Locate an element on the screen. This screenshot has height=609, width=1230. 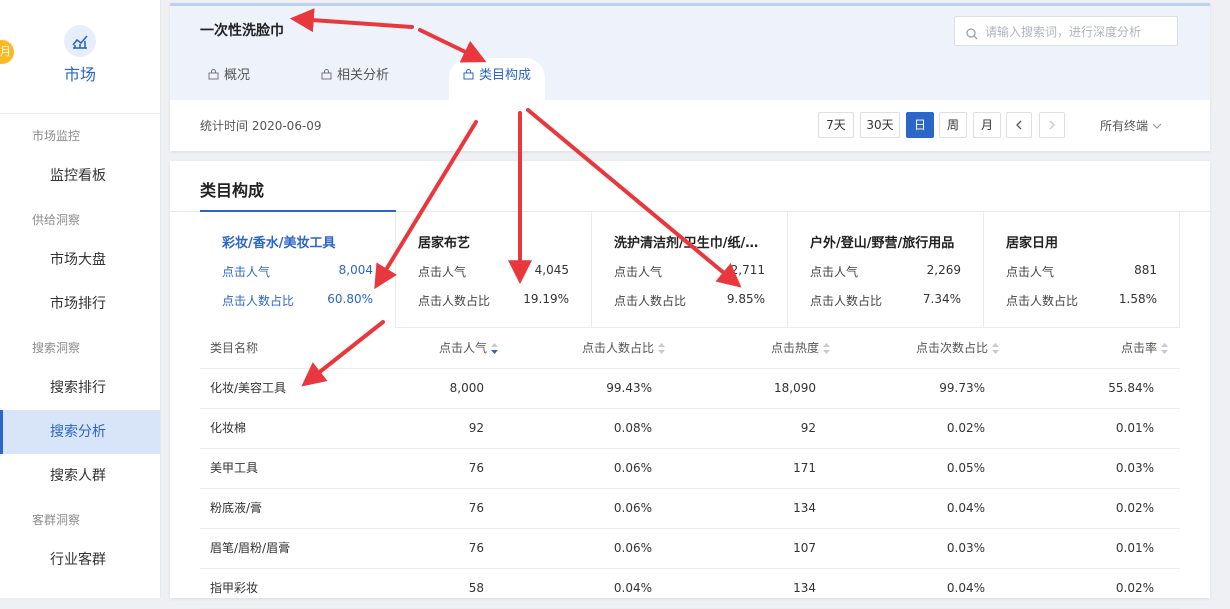
table-row: 美甲工具 76 0.06% 171 0.05% 0.03% is located at coordinates (690, 469).